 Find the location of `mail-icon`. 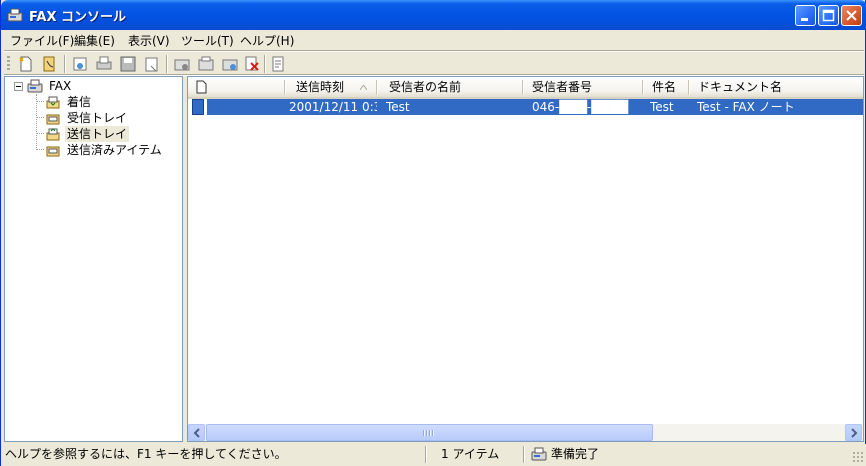

mail-icon is located at coordinates (151, 64).